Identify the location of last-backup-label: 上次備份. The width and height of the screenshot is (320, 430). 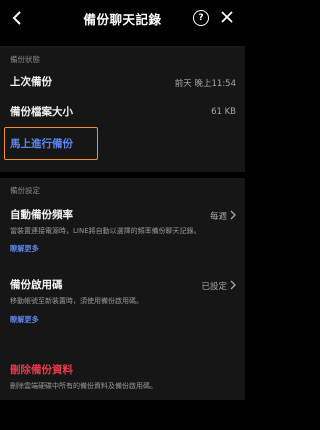
(31, 82).